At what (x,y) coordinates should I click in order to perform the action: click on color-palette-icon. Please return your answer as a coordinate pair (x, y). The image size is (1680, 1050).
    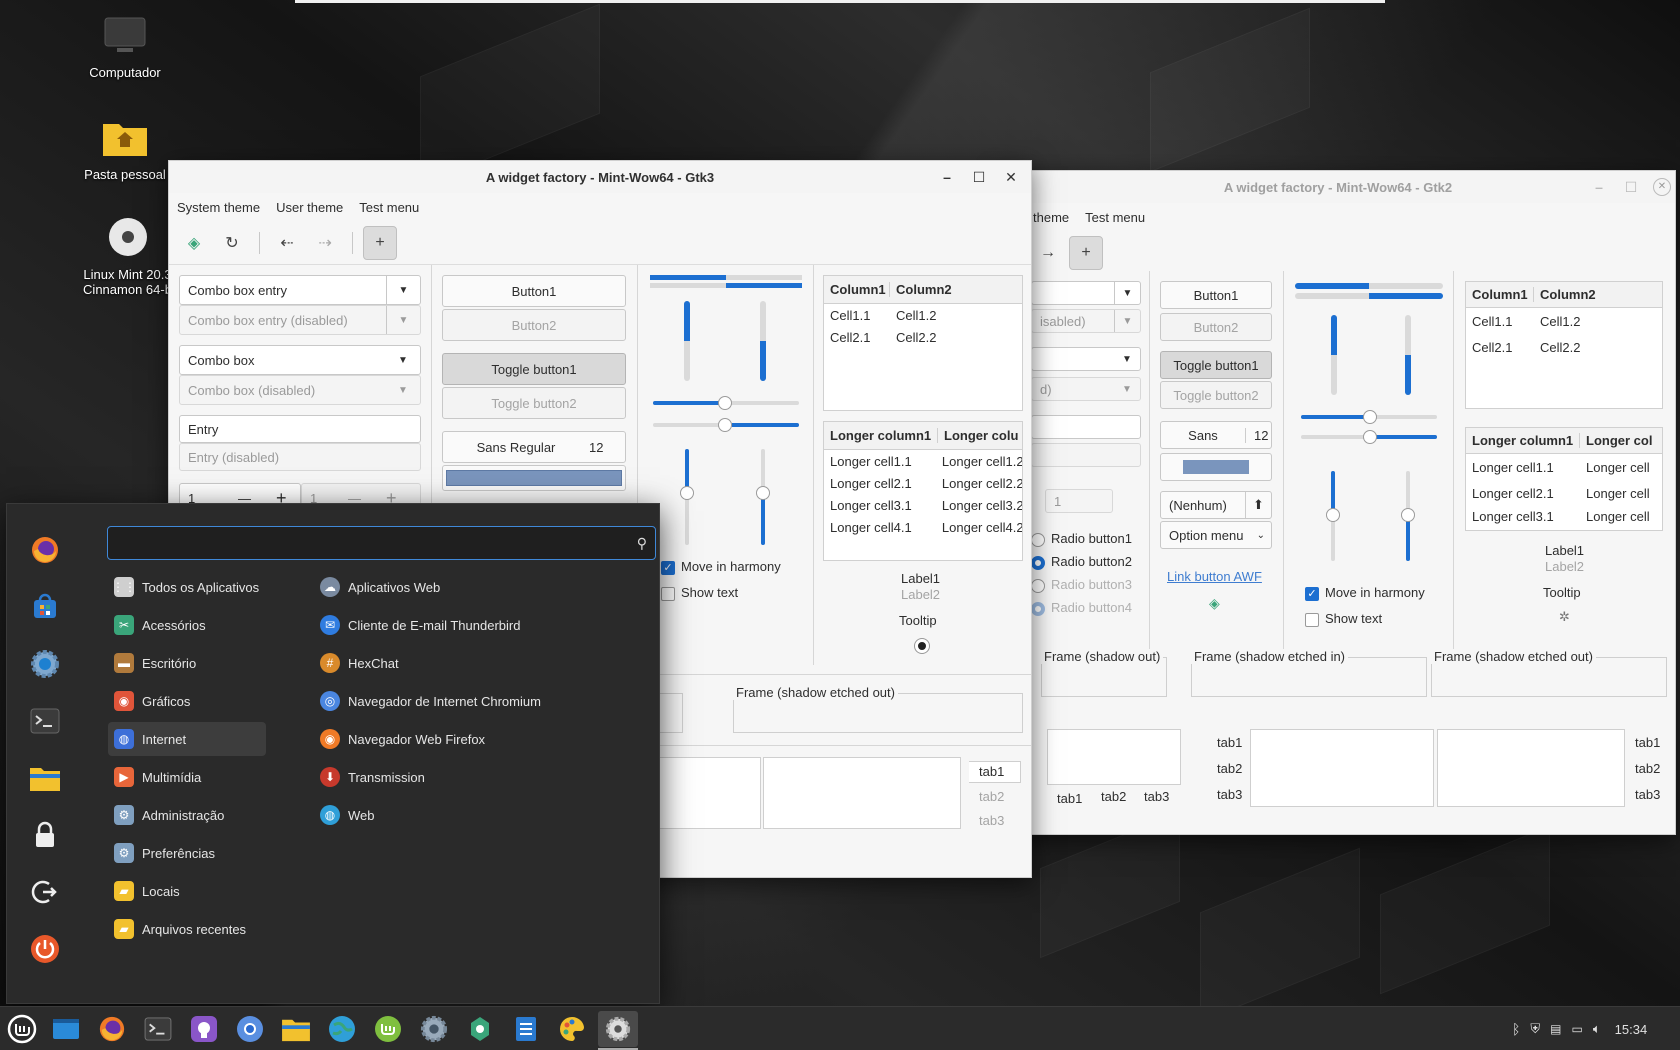
    Looking at the image, I should click on (572, 1029).